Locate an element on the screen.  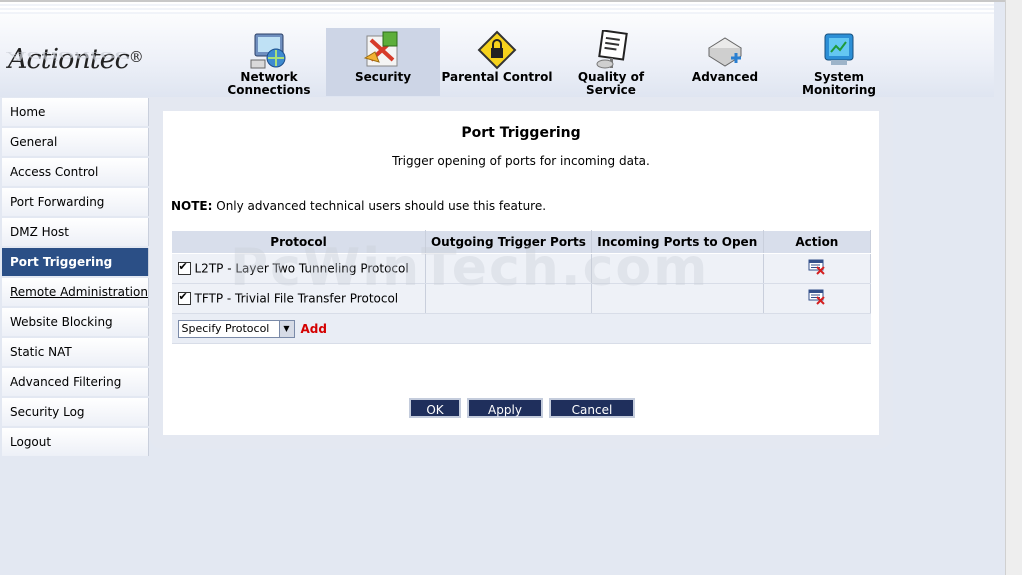
page-title: Port Triggering is located at coordinates (521, 133).